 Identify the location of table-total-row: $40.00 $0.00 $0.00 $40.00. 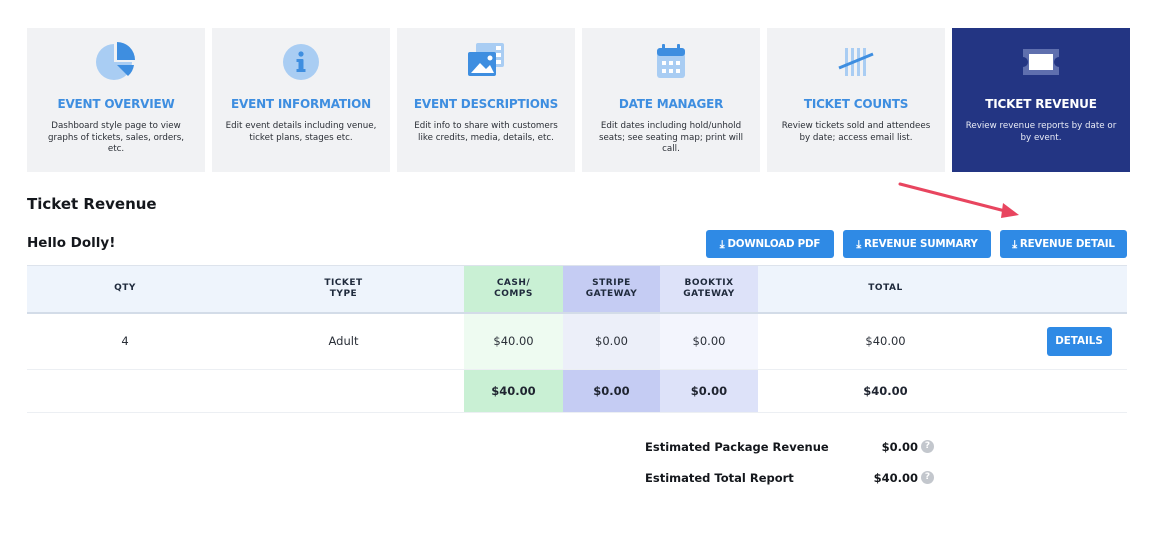
(577, 391).